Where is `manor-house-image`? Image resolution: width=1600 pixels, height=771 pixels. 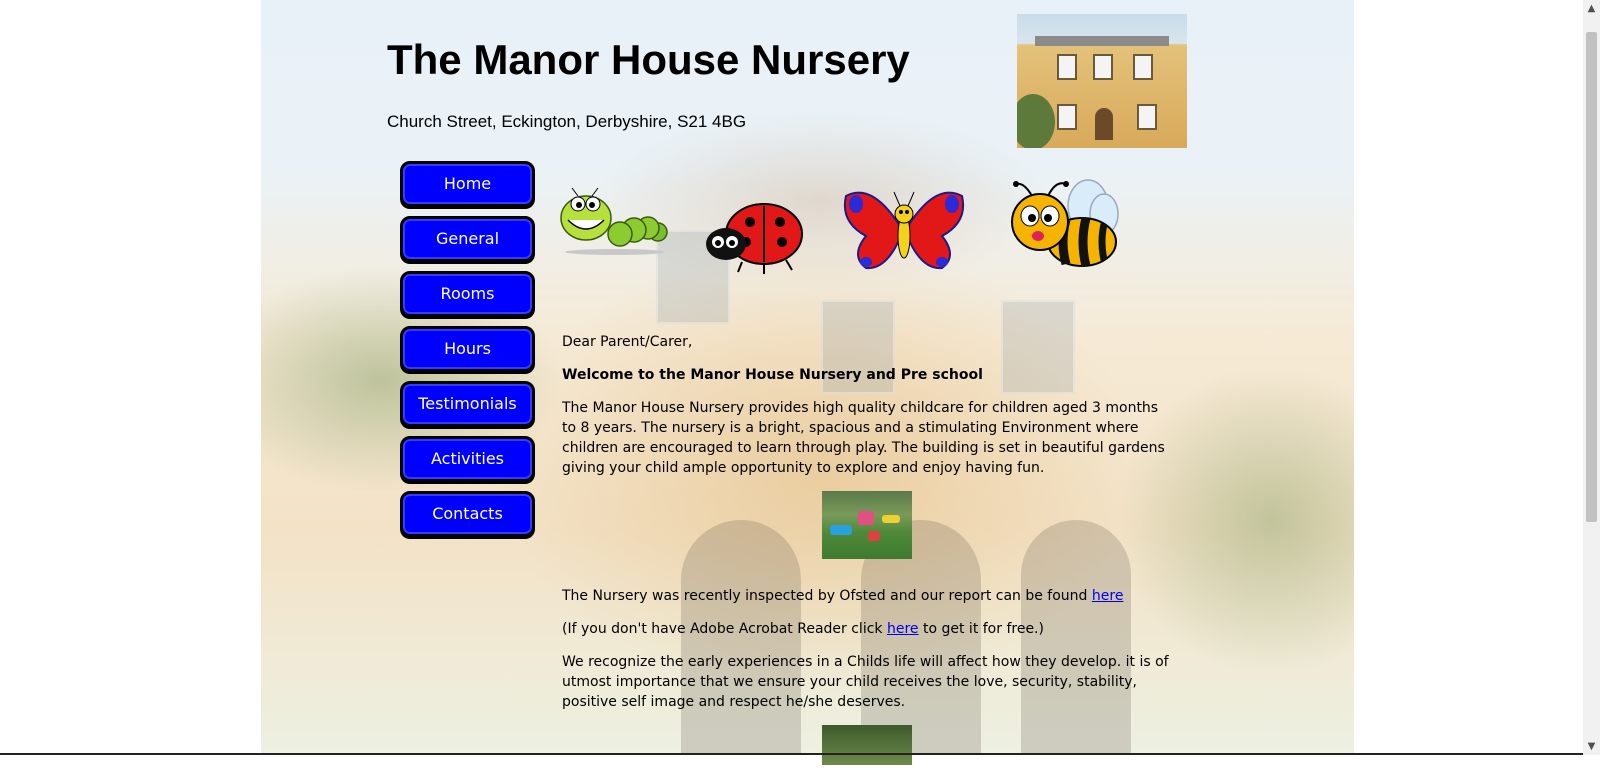
manor-house-image is located at coordinates (1102, 81).